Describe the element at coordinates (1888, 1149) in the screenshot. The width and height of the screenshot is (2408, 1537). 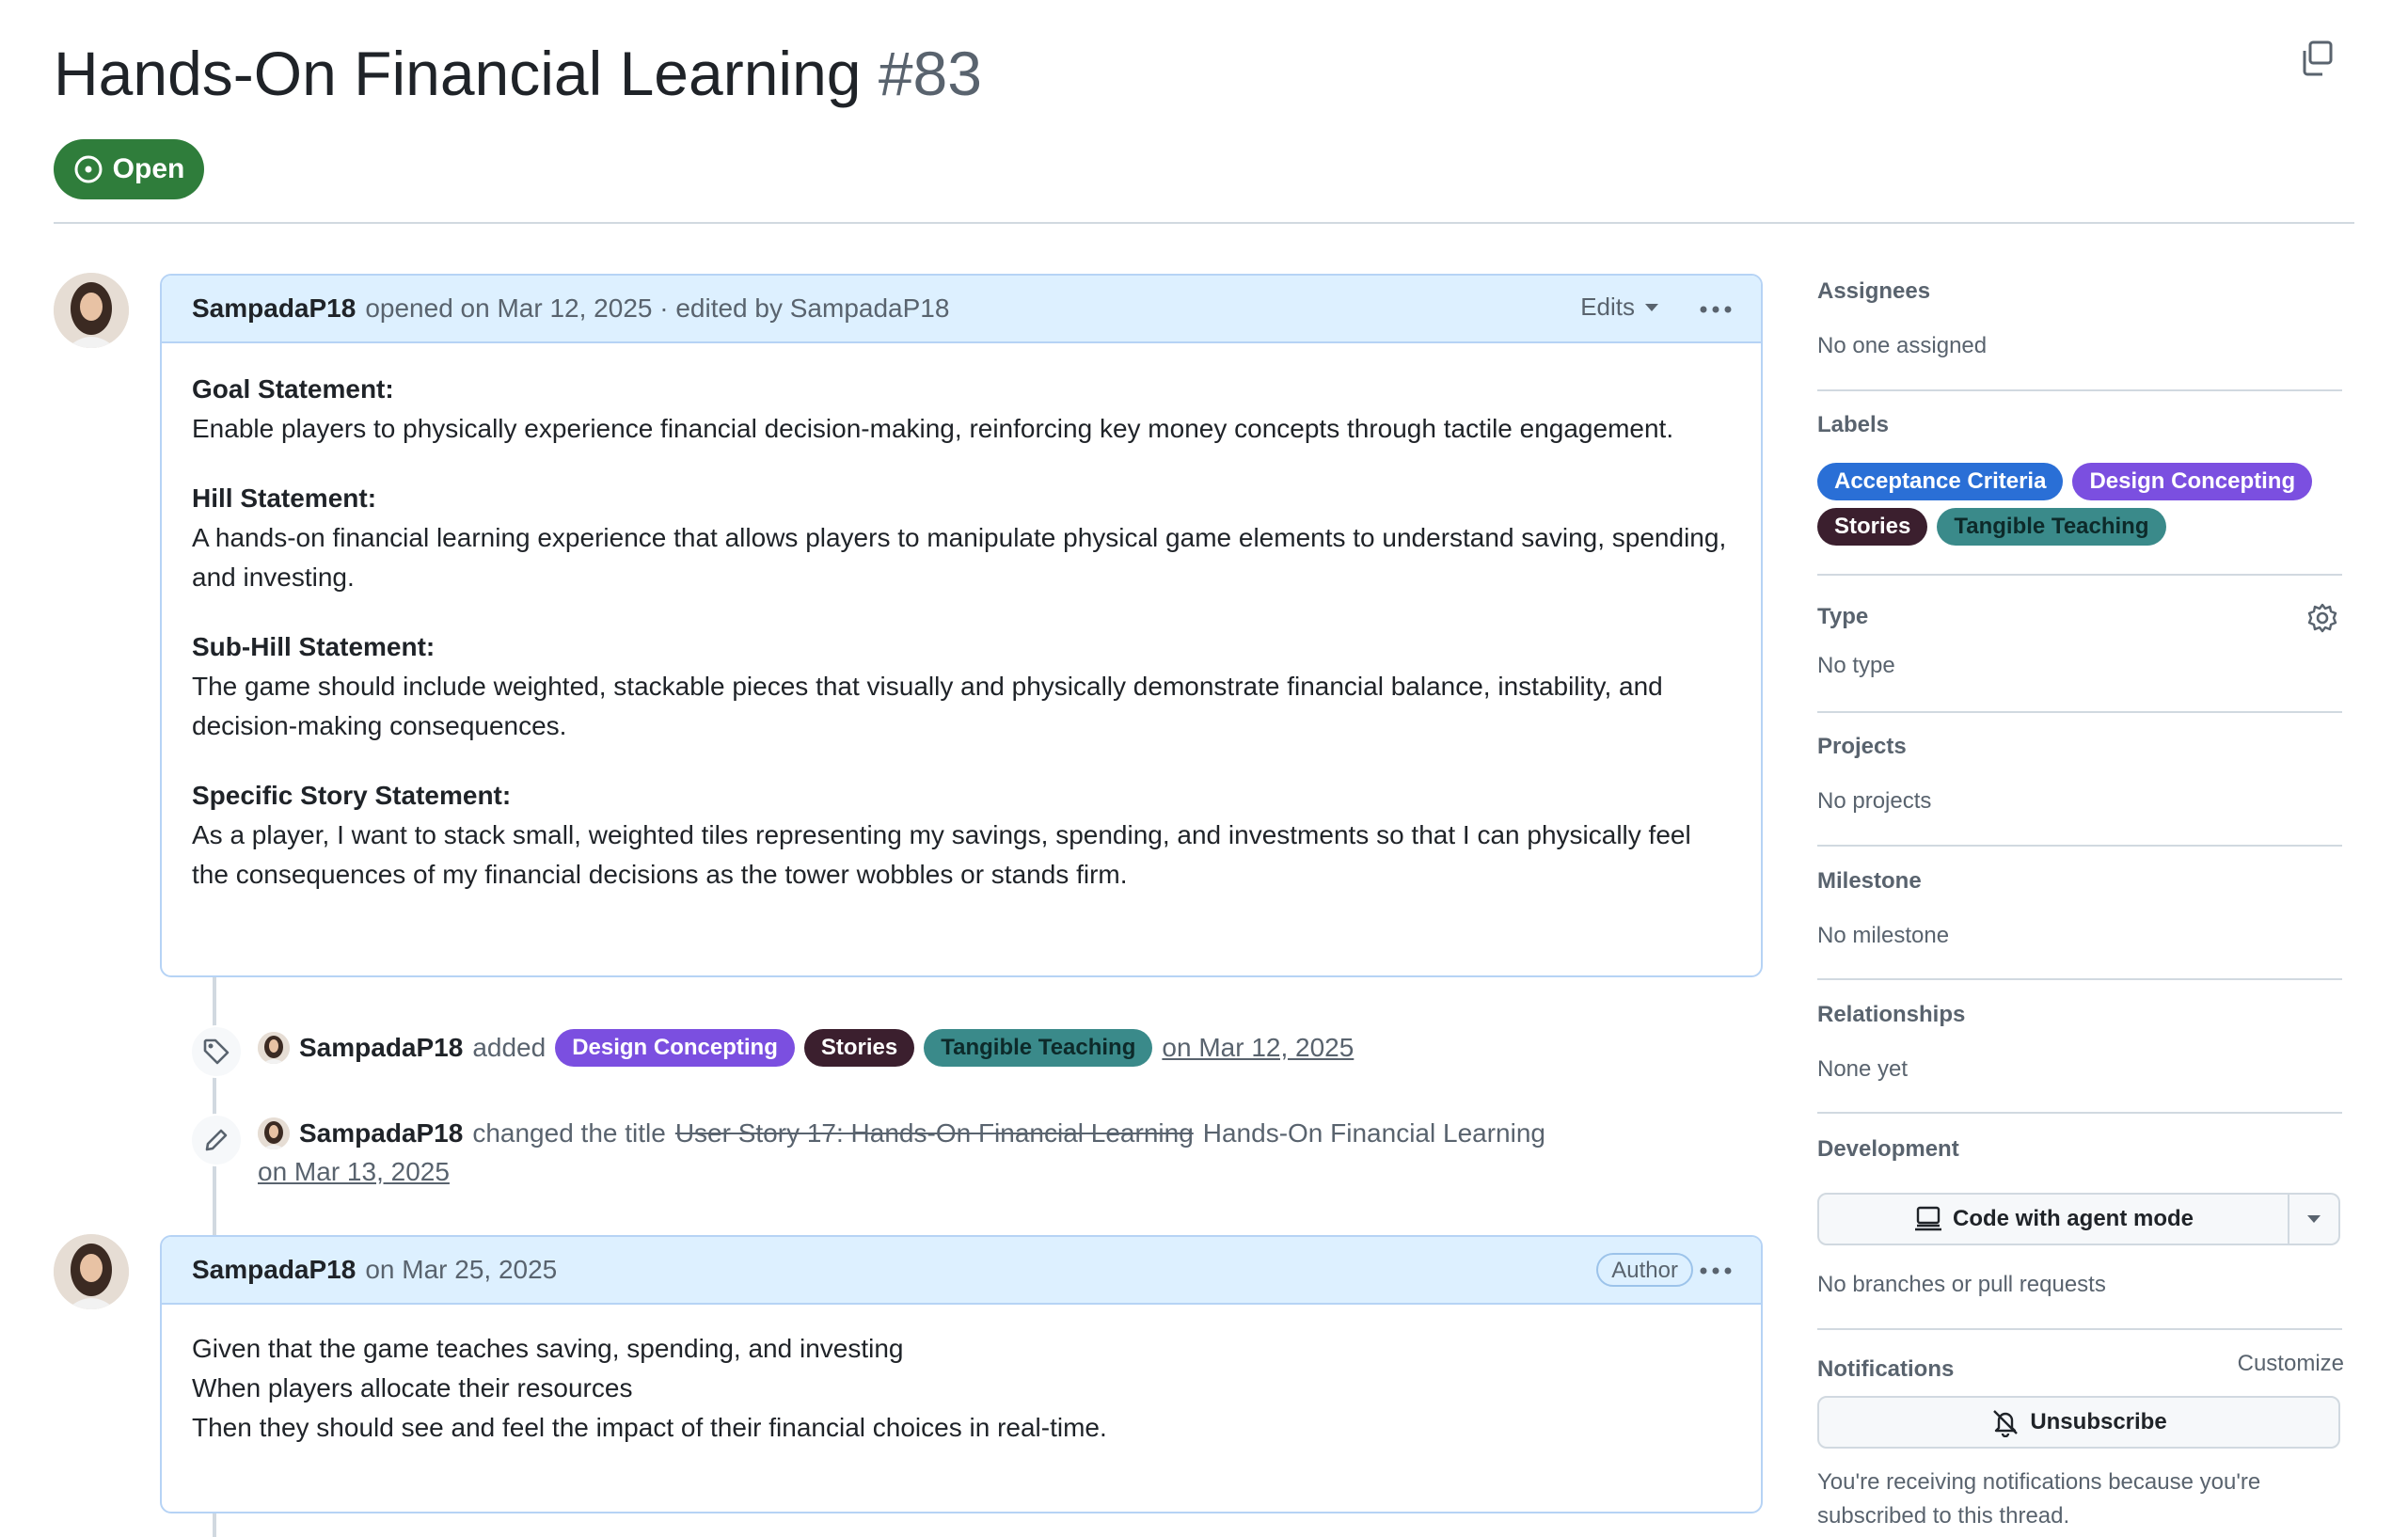
I see `development-heading: Development` at that location.